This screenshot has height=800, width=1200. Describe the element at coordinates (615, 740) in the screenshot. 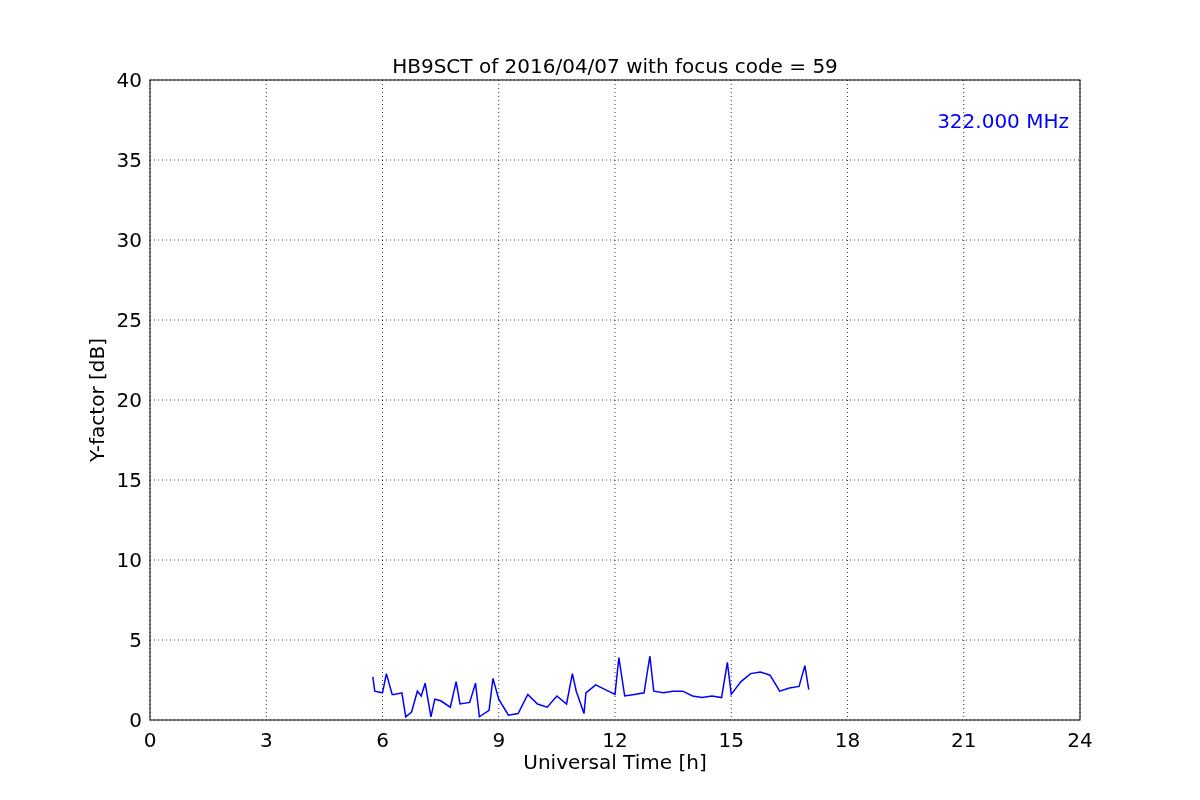

I see `tick-label: 12` at that location.